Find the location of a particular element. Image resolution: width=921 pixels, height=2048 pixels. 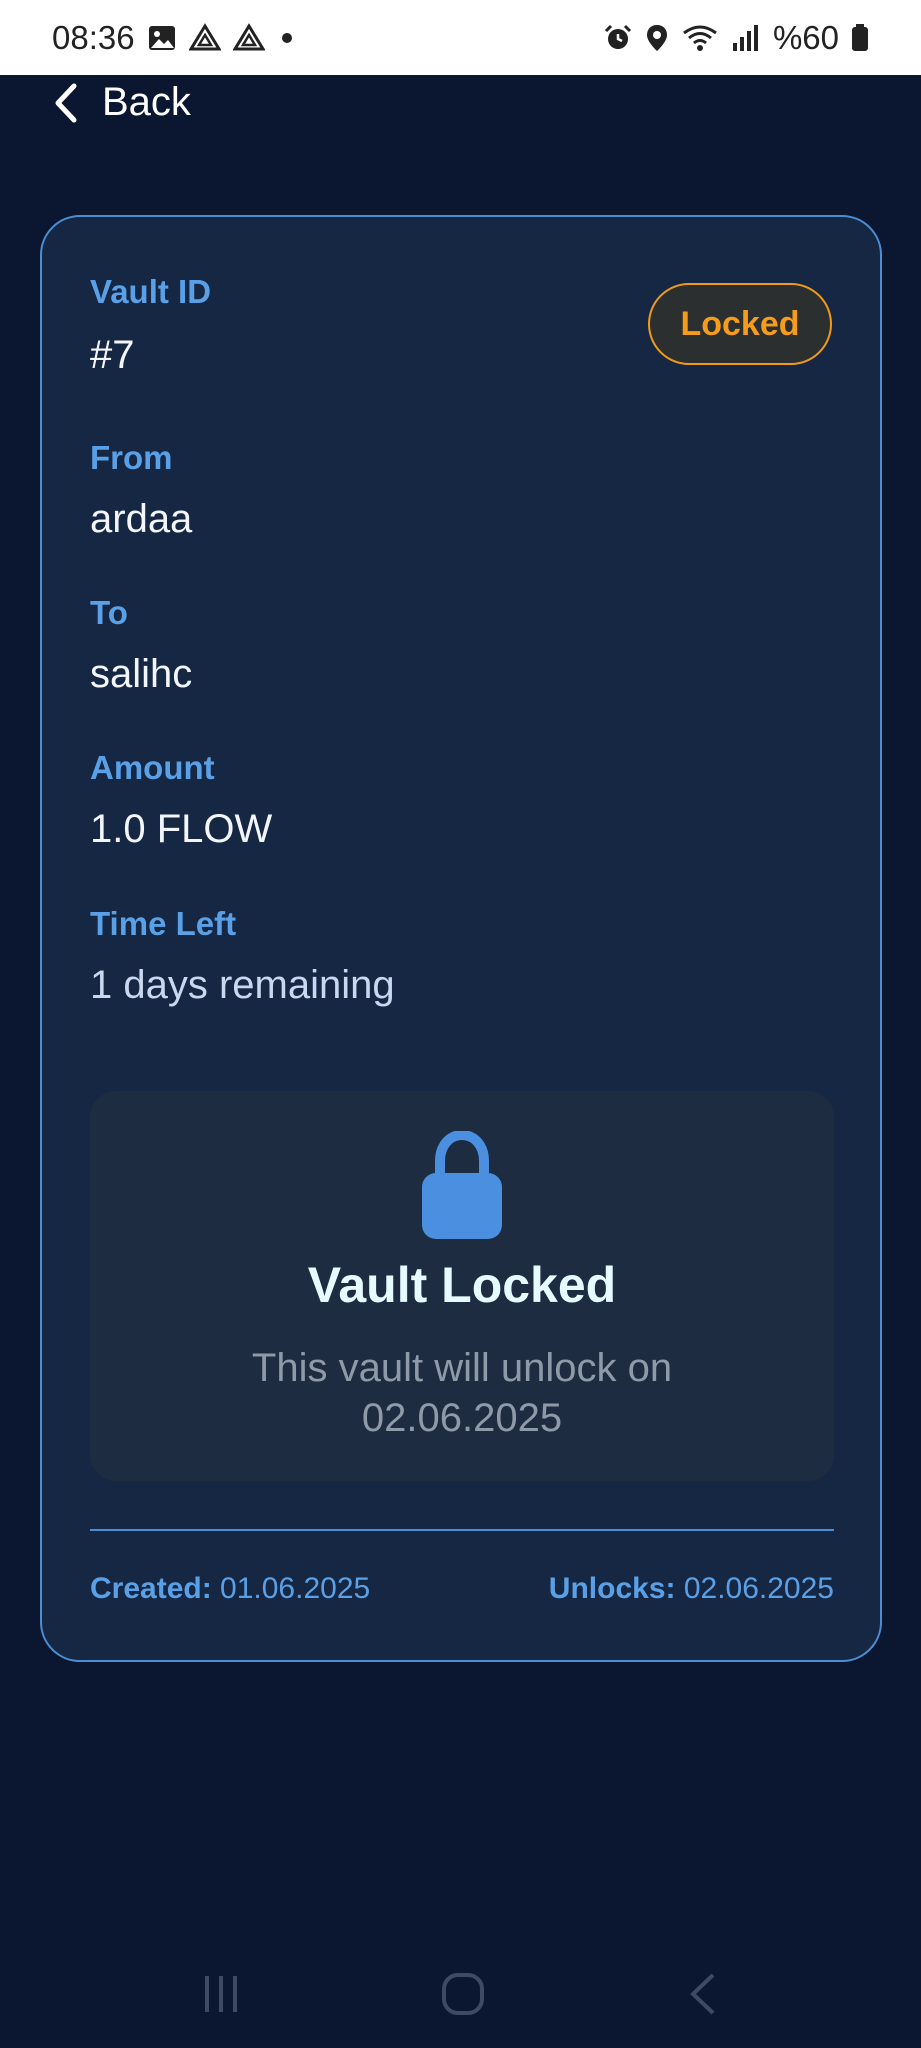

created-info: Created: 01.06.2025 is located at coordinates (230, 1589).